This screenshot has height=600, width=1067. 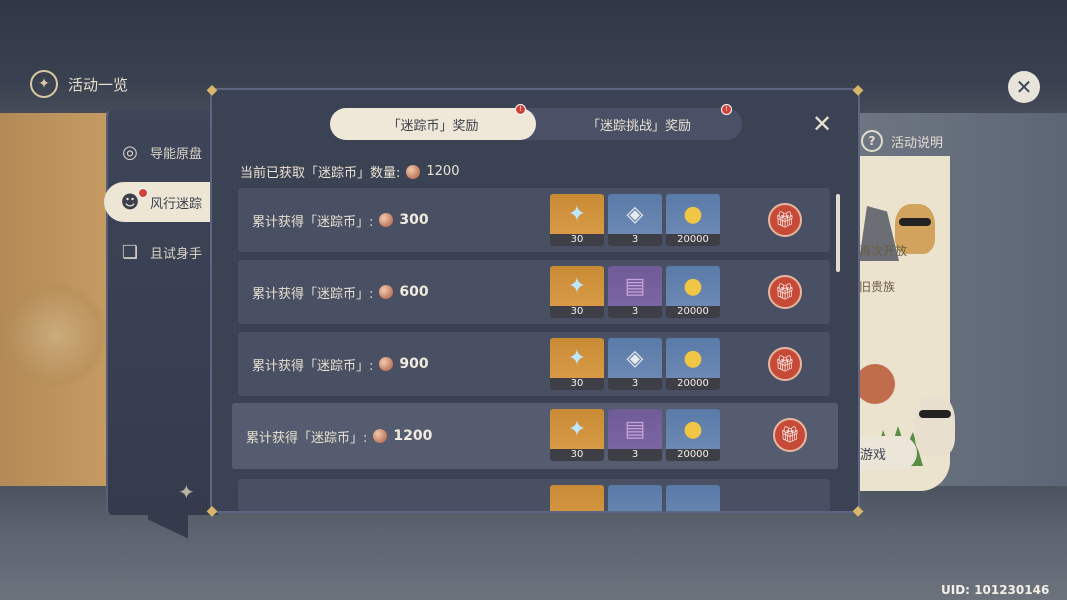 I want to click on close-icon: ✕, so click(x=1024, y=87).